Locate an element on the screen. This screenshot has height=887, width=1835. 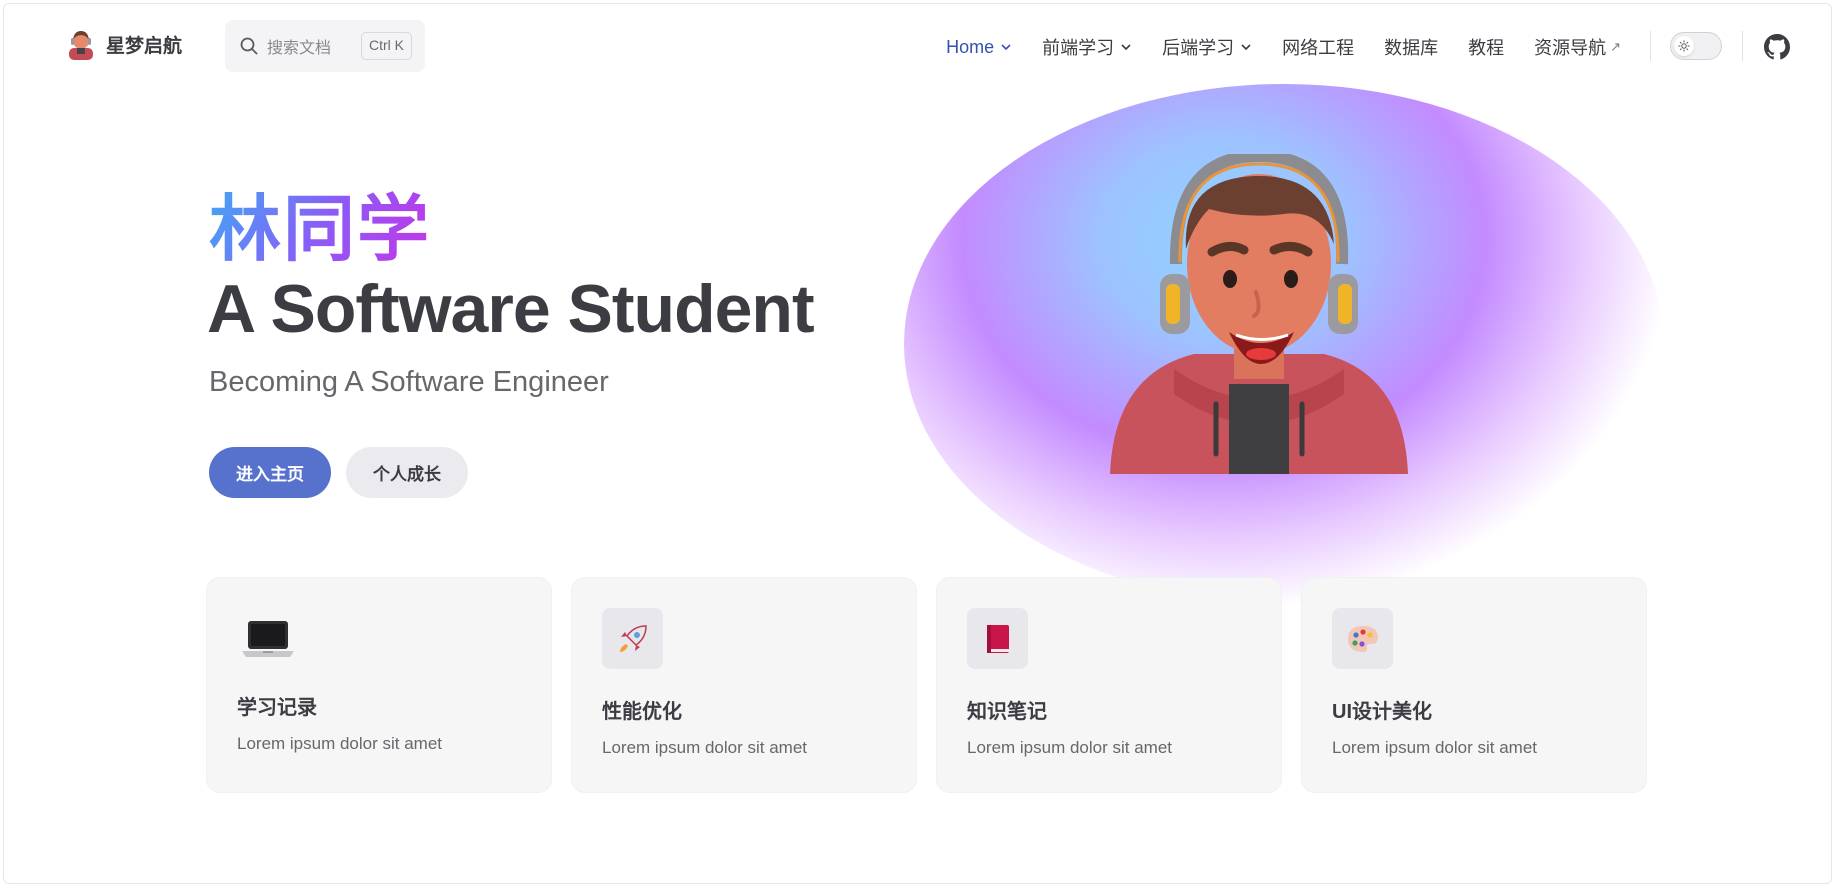
feature-title: UI设计美化 is located at coordinates (1382, 712).